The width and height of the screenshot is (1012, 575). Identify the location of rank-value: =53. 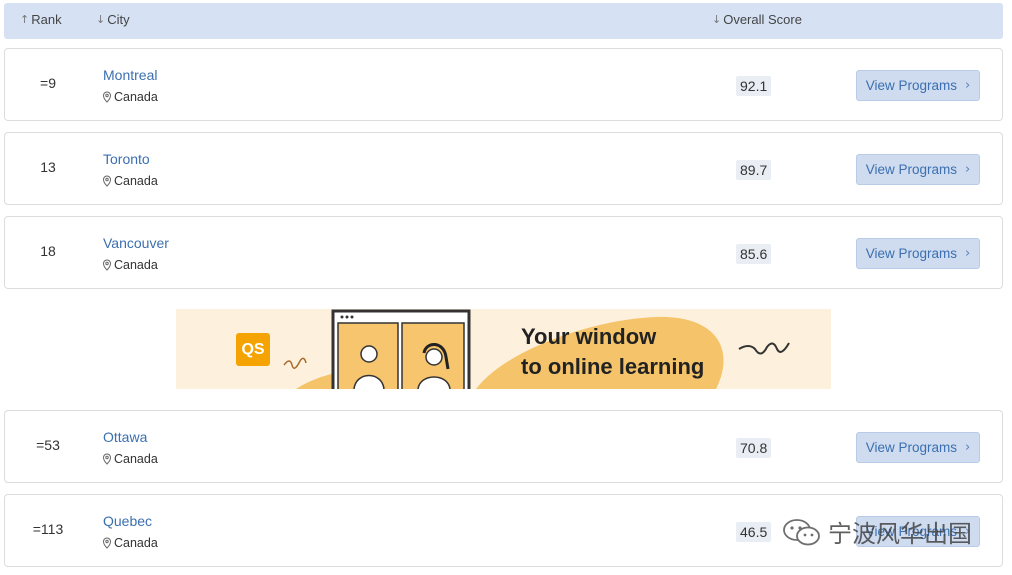
(48, 445).